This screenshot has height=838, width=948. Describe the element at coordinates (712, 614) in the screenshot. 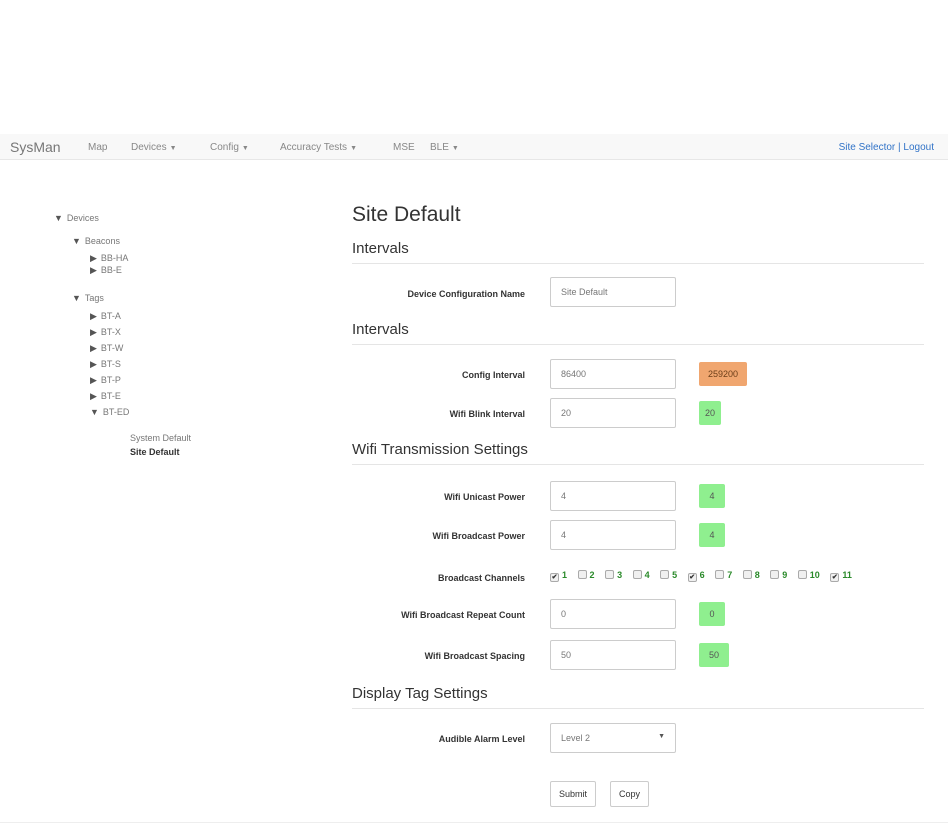

I see `repeat-count-badge: 0` at that location.